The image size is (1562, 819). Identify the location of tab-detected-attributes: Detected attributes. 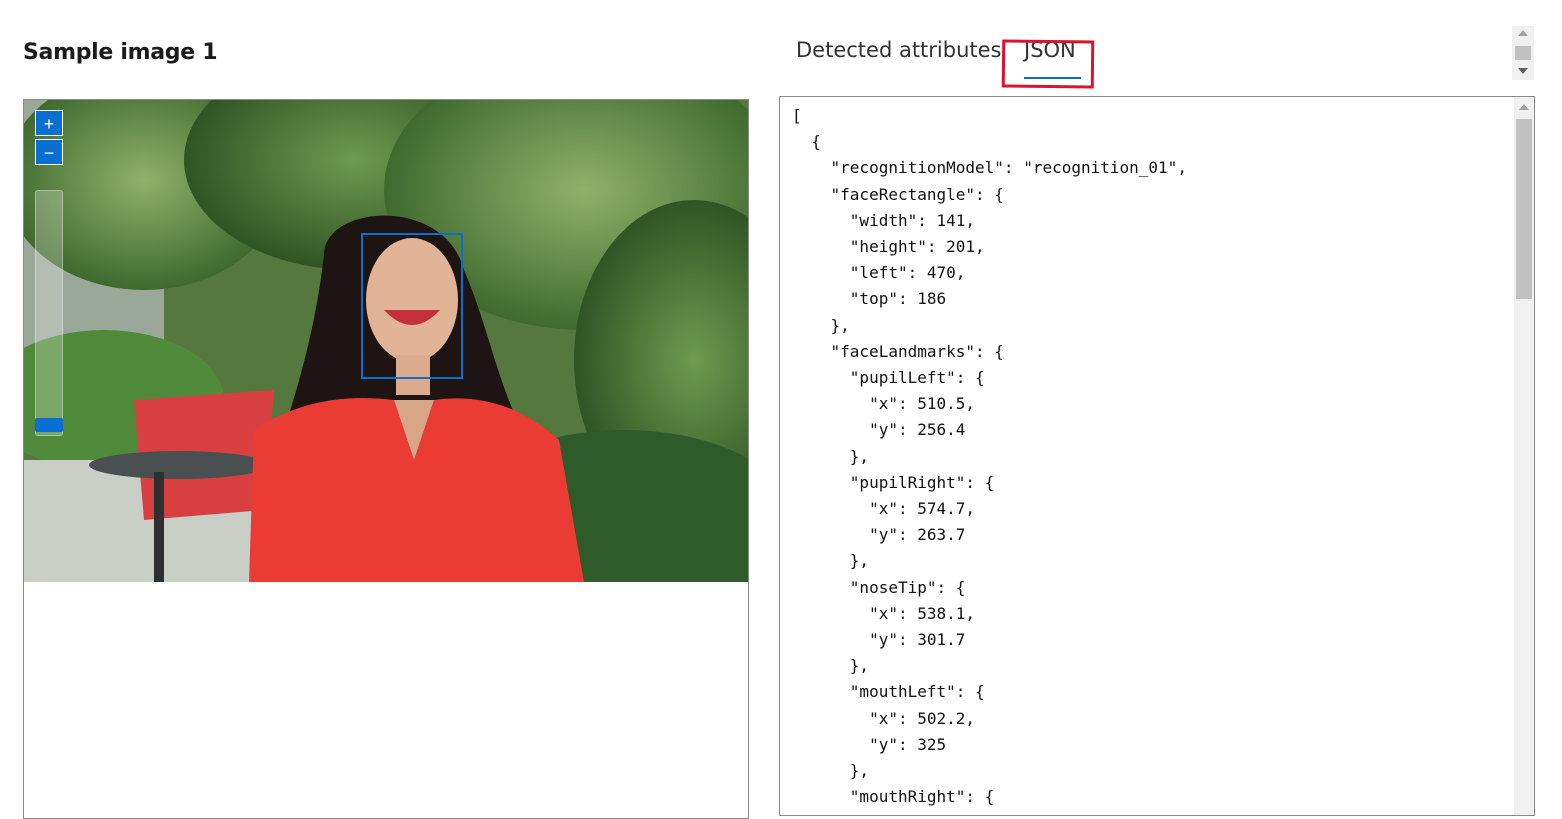
(899, 50).